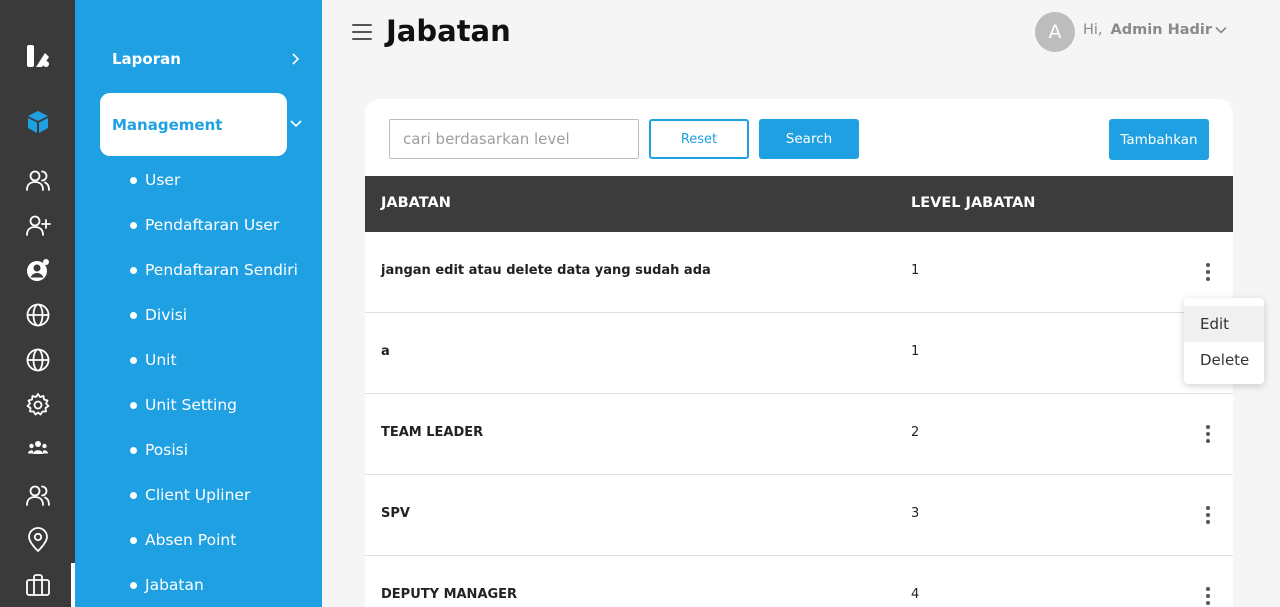 The image size is (1280, 607). What do you see at coordinates (38, 448) in the screenshot?
I see `team-icon` at bounding box center [38, 448].